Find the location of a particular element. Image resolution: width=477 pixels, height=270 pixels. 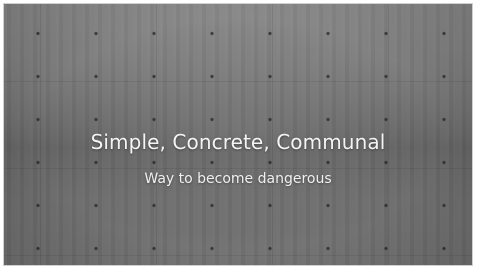

slide-title: Simple, Concrete, Communal is located at coordinates (238, 142).